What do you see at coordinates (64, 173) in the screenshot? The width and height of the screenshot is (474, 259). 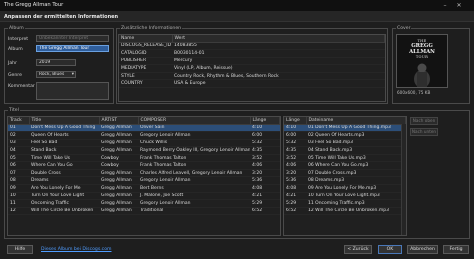 I see `track-title: Double Cross` at bounding box center [64, 173].